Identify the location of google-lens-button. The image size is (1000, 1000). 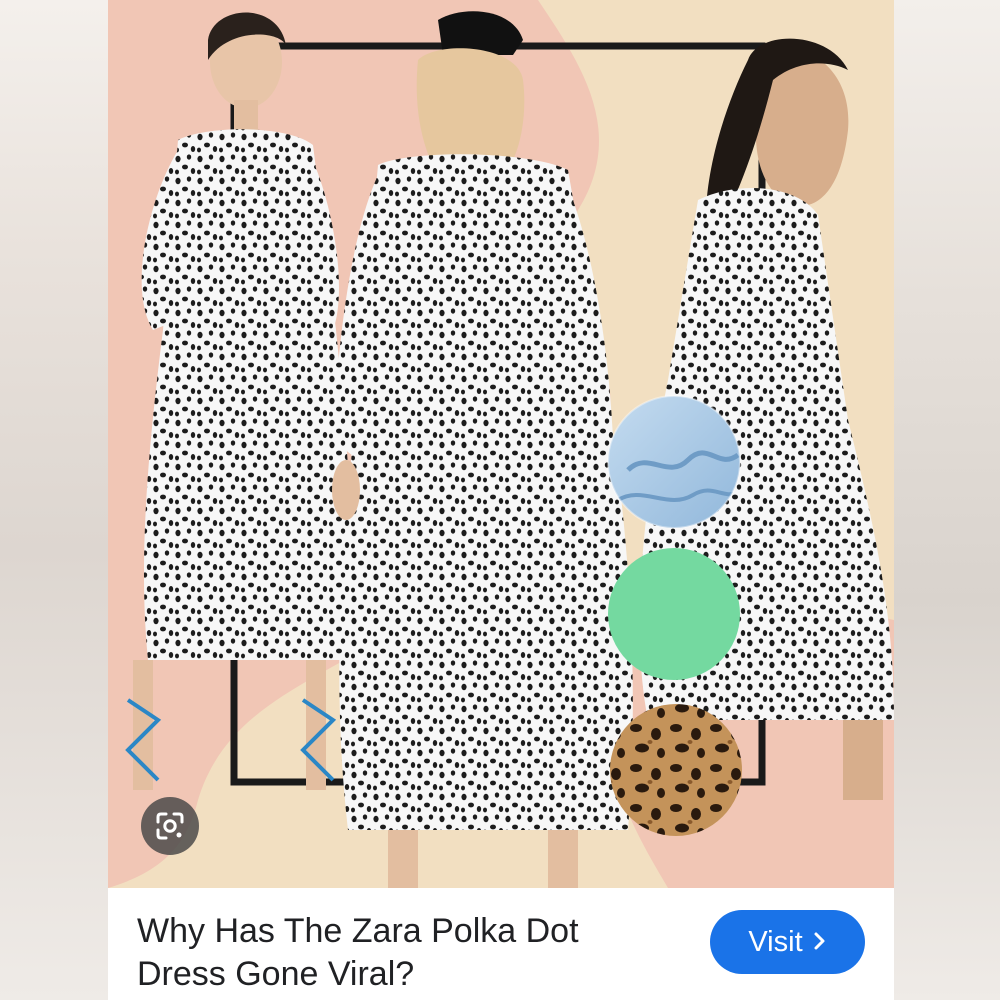
(170, 826).